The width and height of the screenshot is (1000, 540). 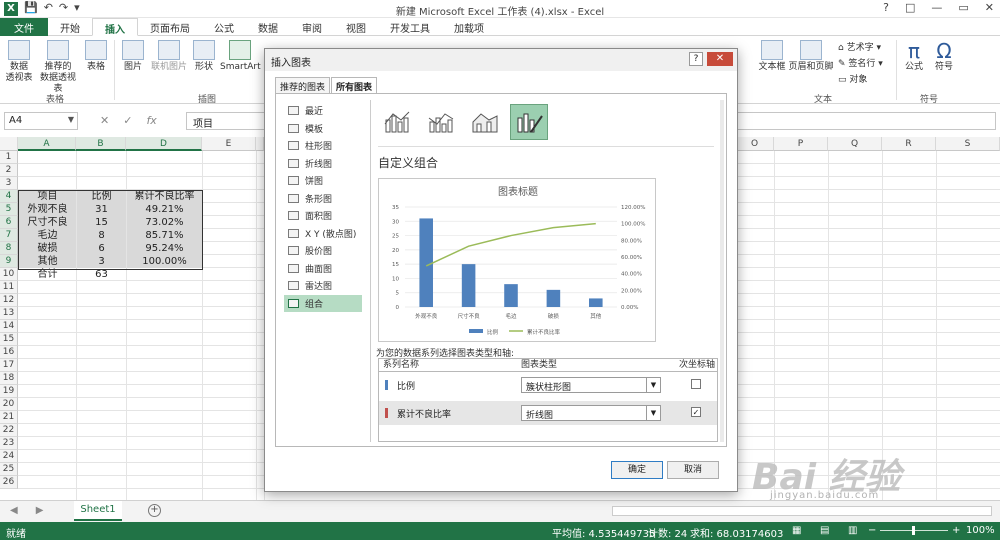 I want to click on row-header: 3, so click(x=9, y=183).